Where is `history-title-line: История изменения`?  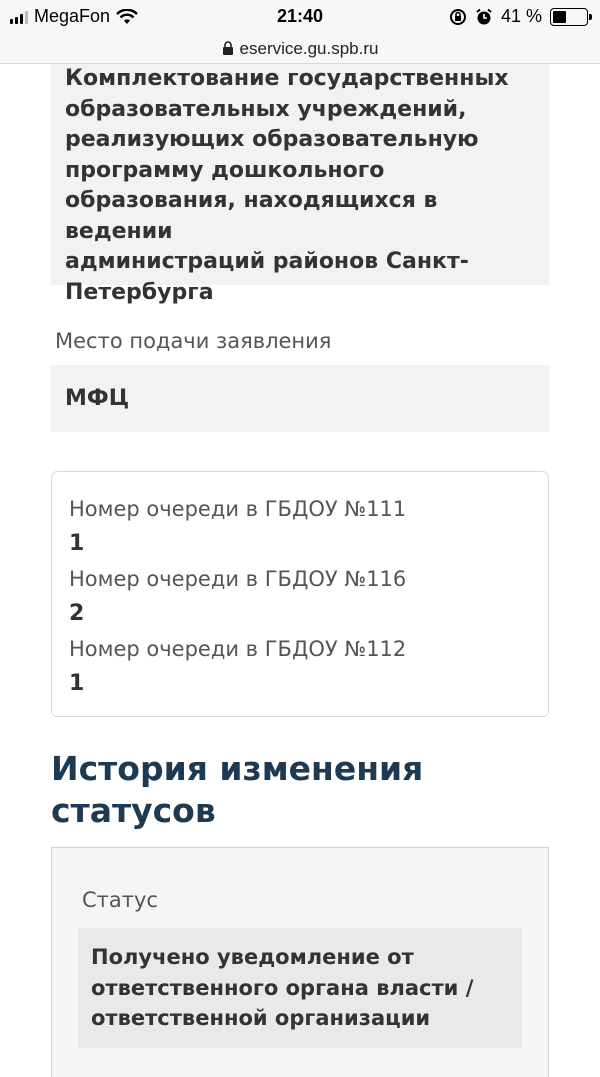 history-title-line: История изменения is located at coordinates (237, 768).